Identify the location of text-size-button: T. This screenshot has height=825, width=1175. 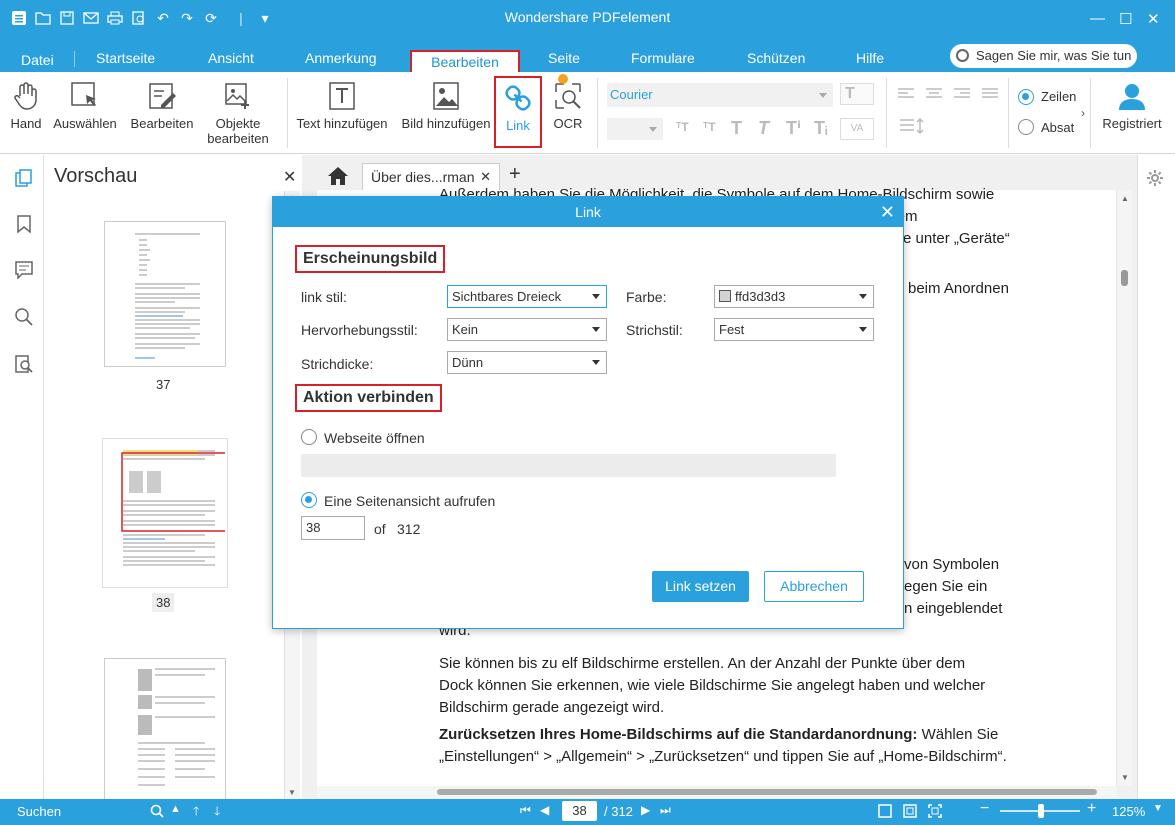
(857, 94).